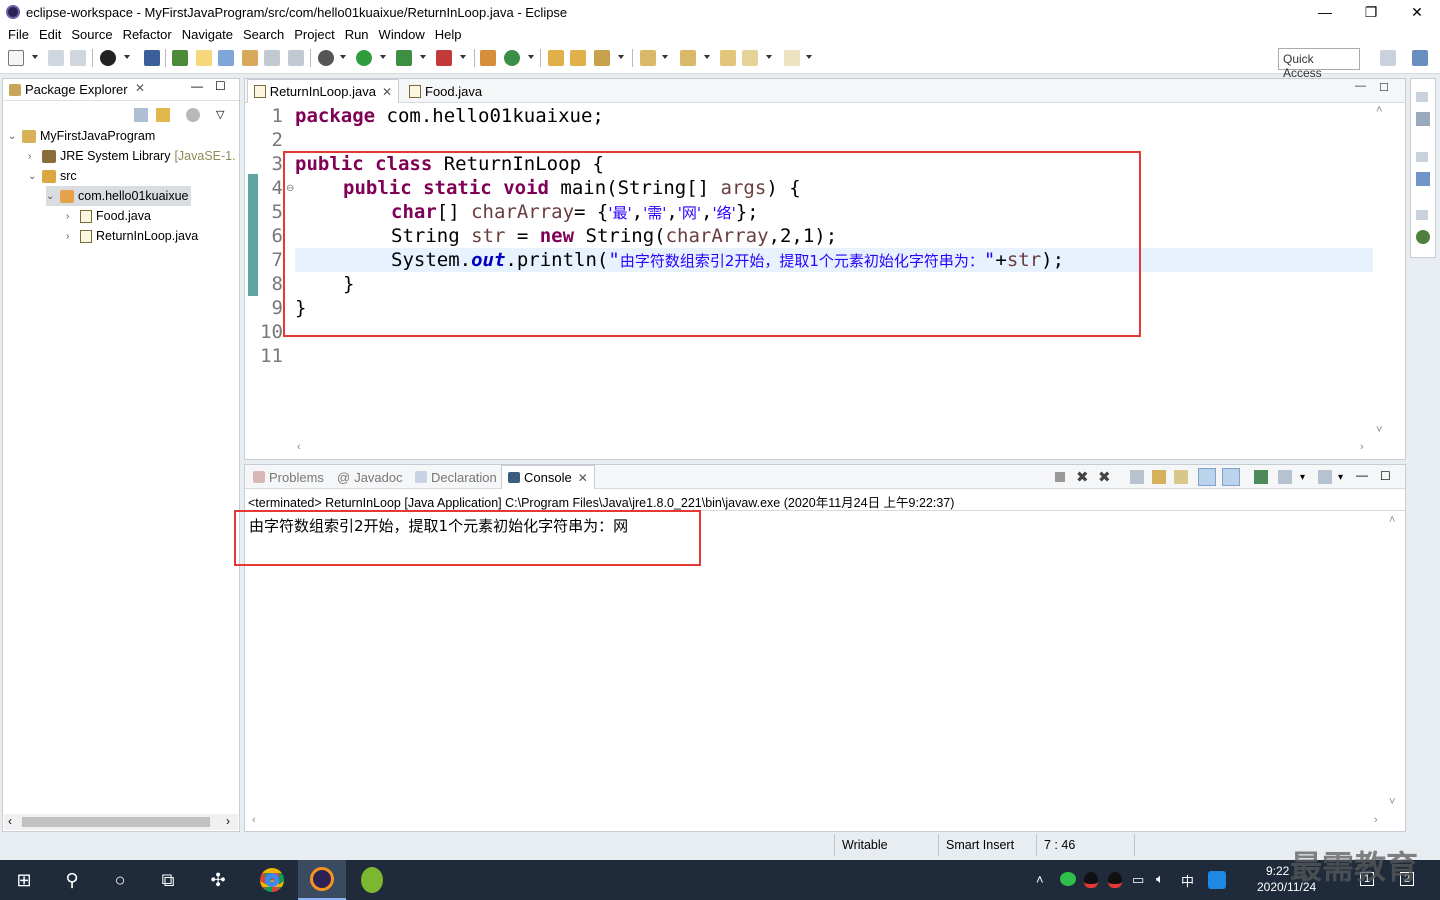  What do you see at coordinates (152, 58) in the screenshot?
I see `skip-breakpoints-icon` at bounding box center [152, 58].